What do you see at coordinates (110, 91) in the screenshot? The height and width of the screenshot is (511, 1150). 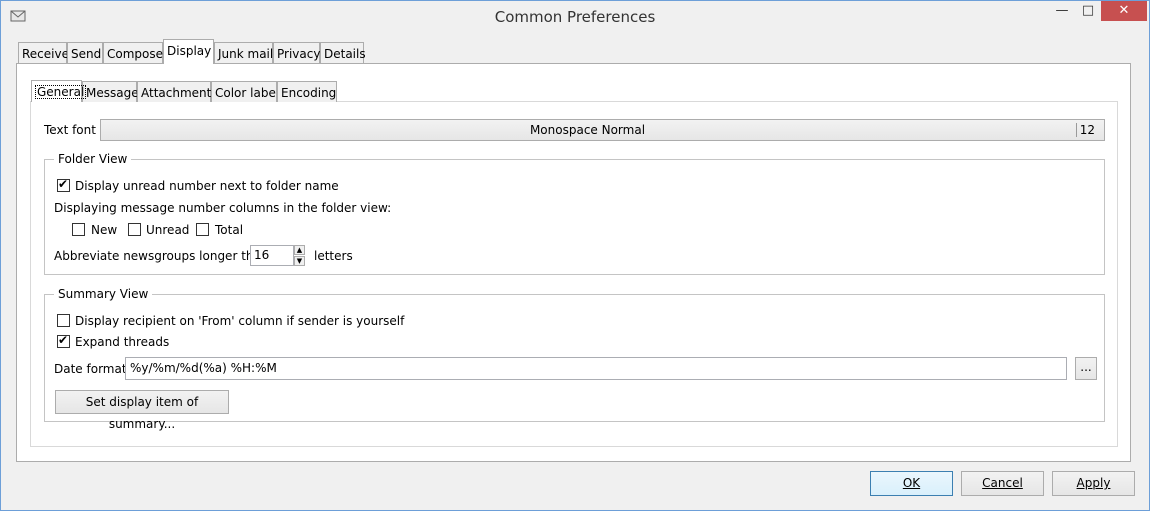 I see `tab-message: Message` at bounding box center [110, 91].